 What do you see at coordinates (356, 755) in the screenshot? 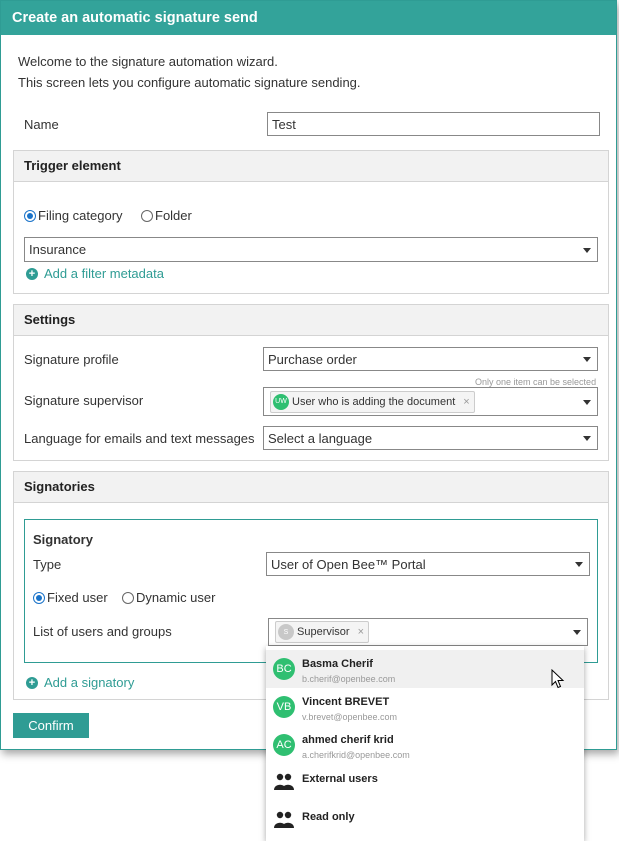
I see `user-email: a.cherifkrid@openbee.com` at bounding box center [356, 755].